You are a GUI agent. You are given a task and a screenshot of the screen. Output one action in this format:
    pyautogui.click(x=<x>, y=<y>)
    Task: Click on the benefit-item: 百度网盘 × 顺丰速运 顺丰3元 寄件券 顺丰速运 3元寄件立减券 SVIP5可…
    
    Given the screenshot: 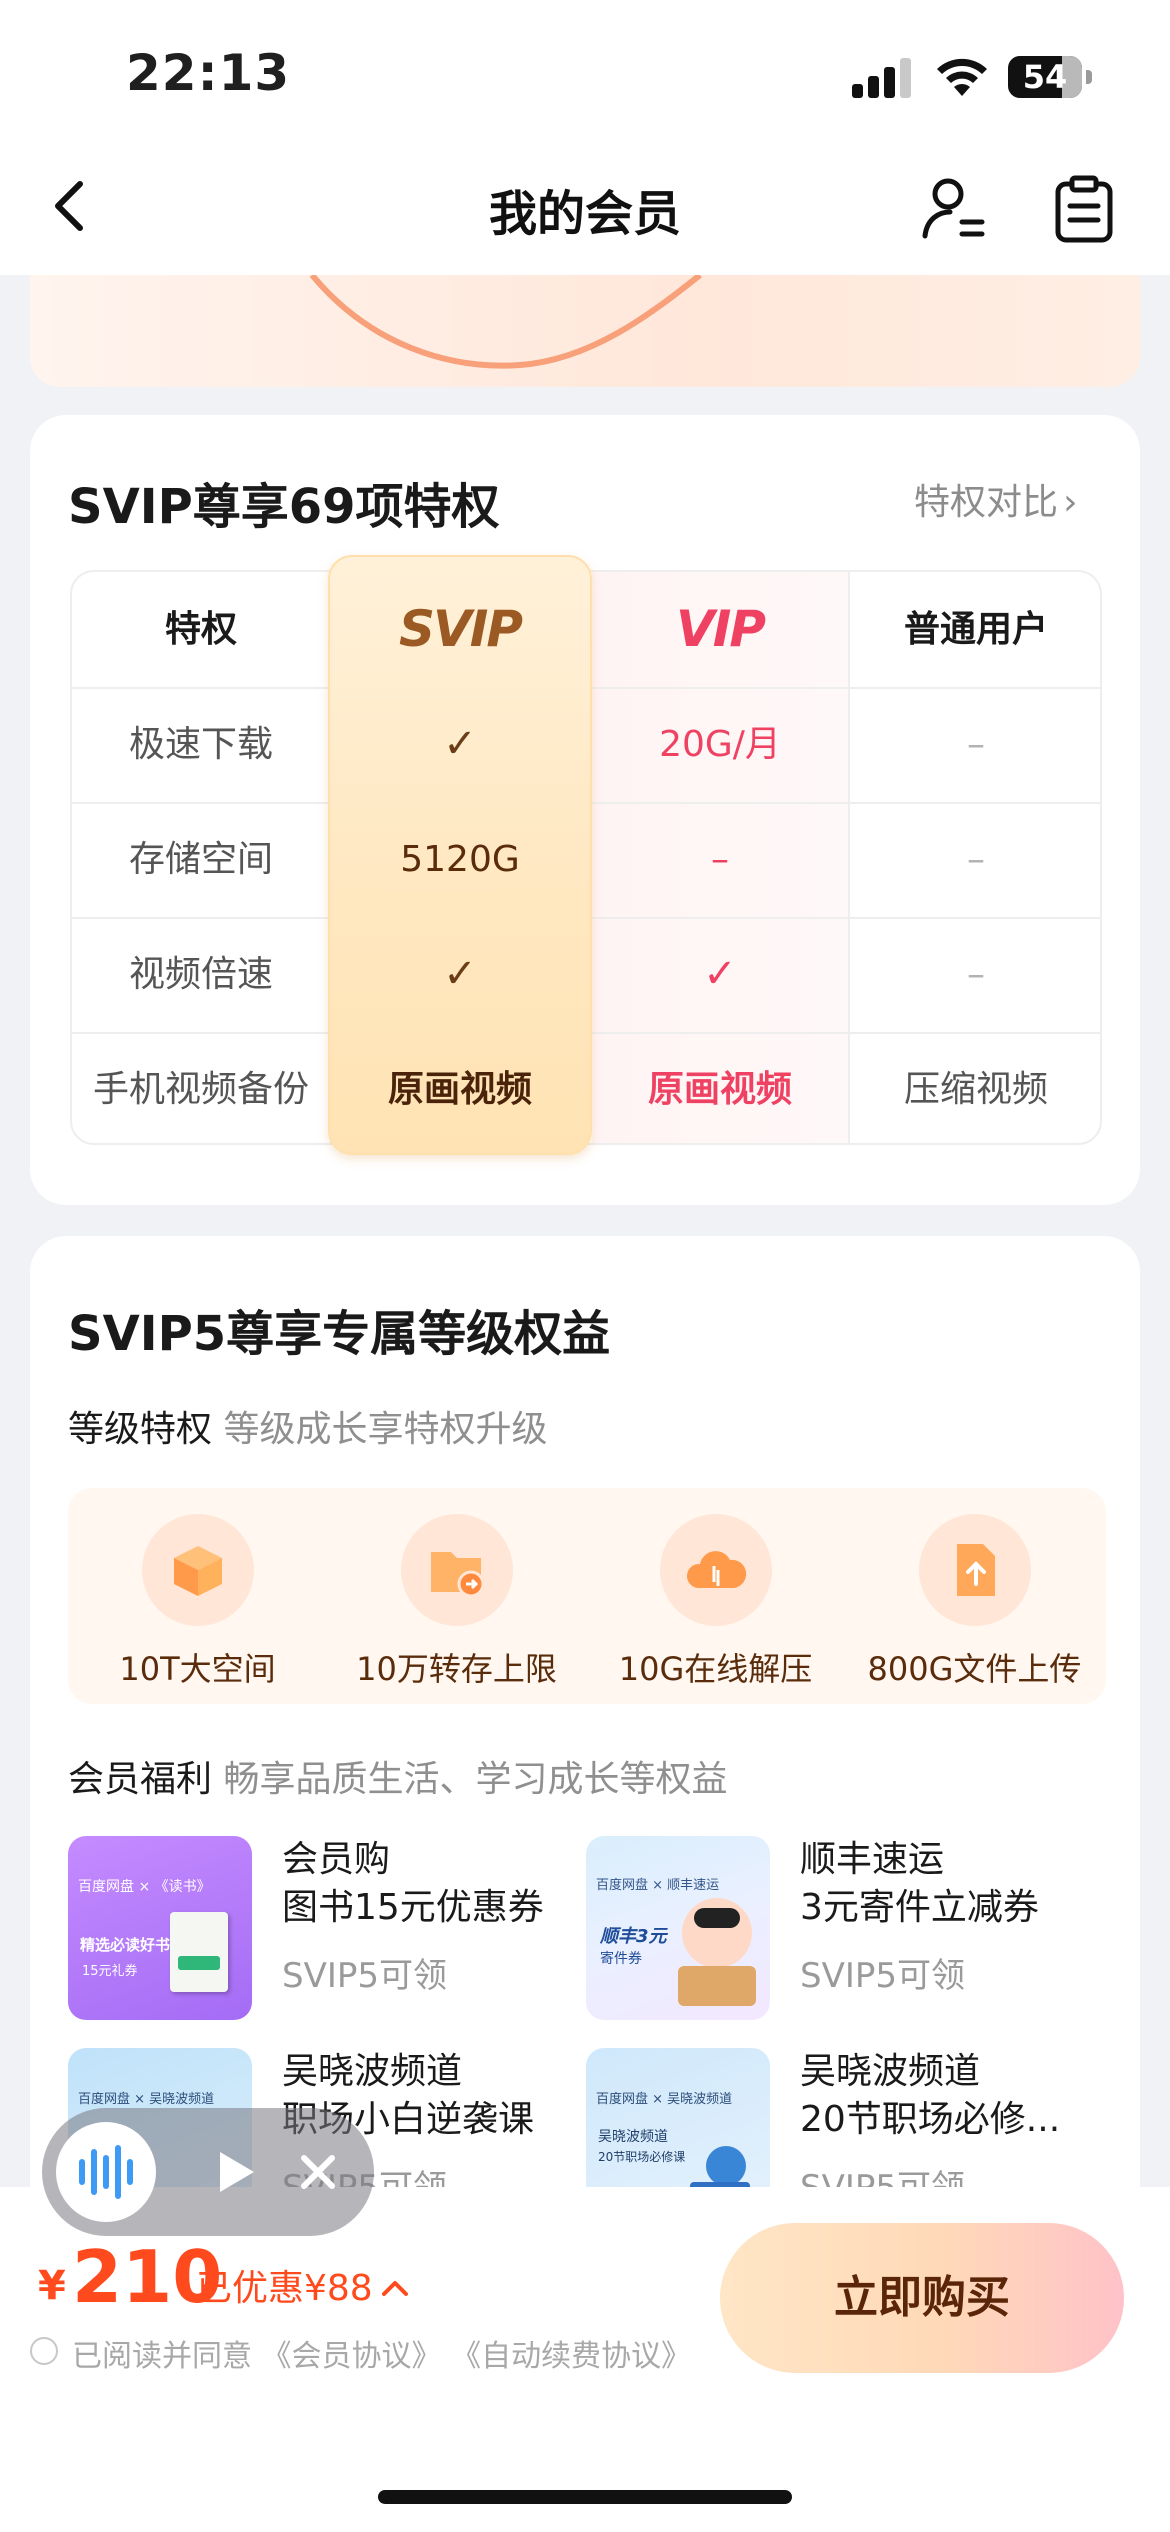 What is the action you would take?
    pyautogui.click(x=846, y=1931)
    